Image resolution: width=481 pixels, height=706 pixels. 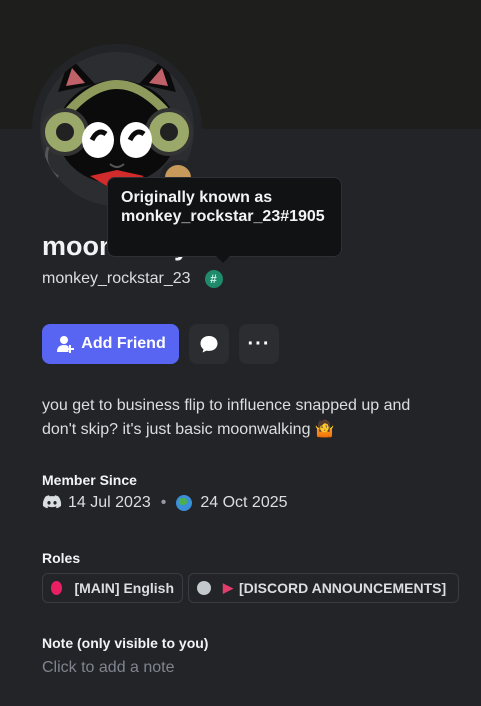 What do you see at coordinates (197, 197) in the screenshot?
I see `tooltip-line-1: Originally known as` at bounding box center [197, 197].